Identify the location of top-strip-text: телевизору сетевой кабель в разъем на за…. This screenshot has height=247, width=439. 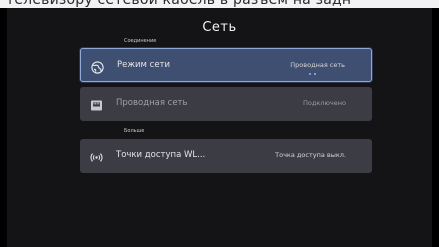
(179, 4).